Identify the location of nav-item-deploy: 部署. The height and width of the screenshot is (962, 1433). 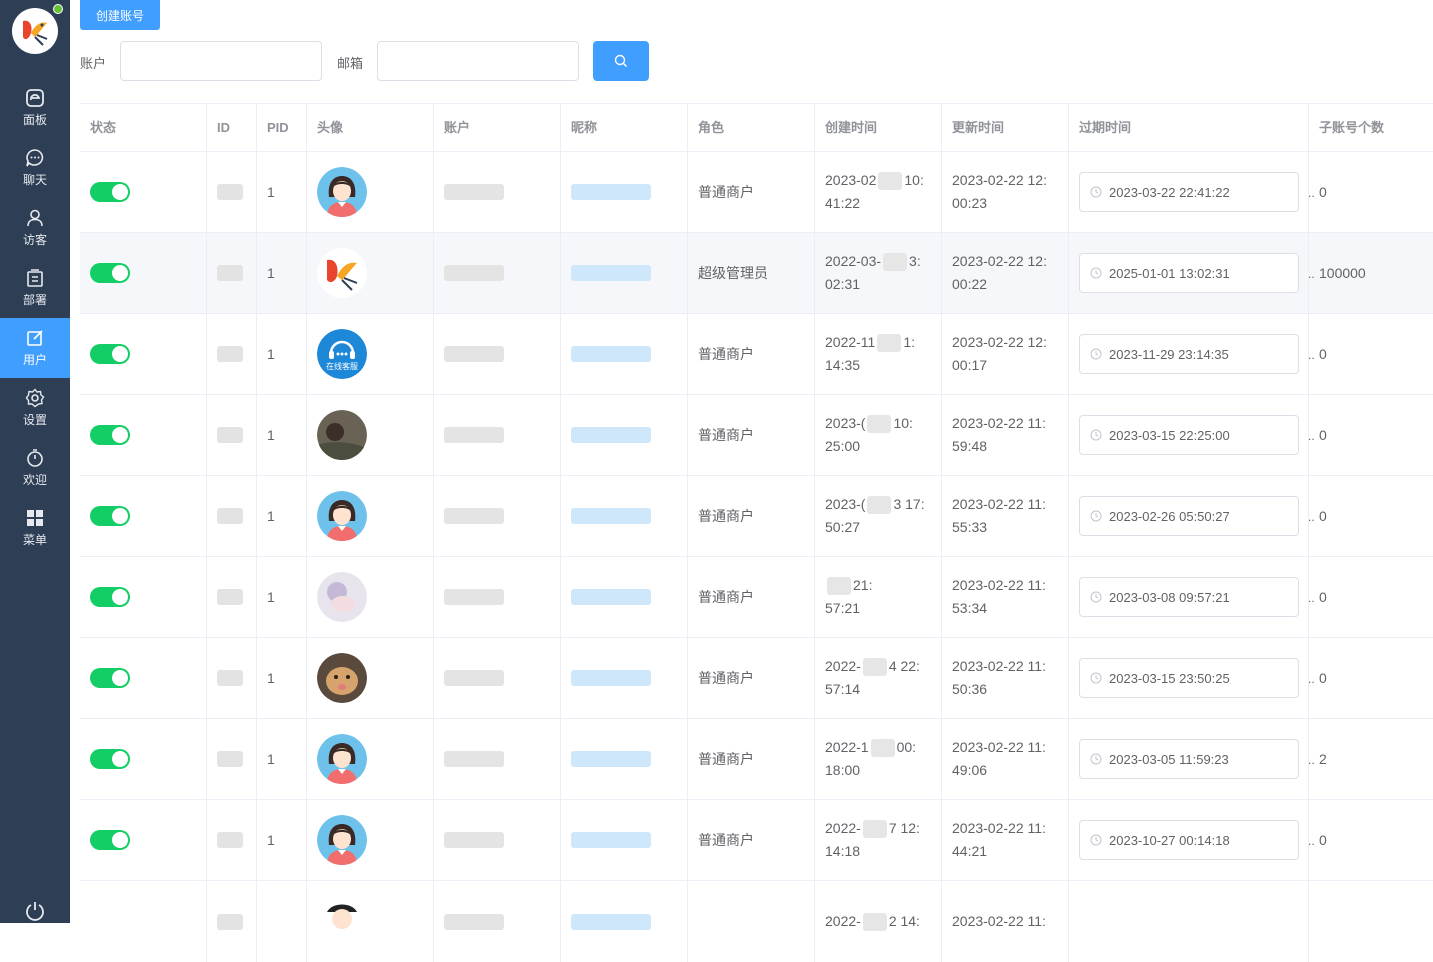
(35, 288).